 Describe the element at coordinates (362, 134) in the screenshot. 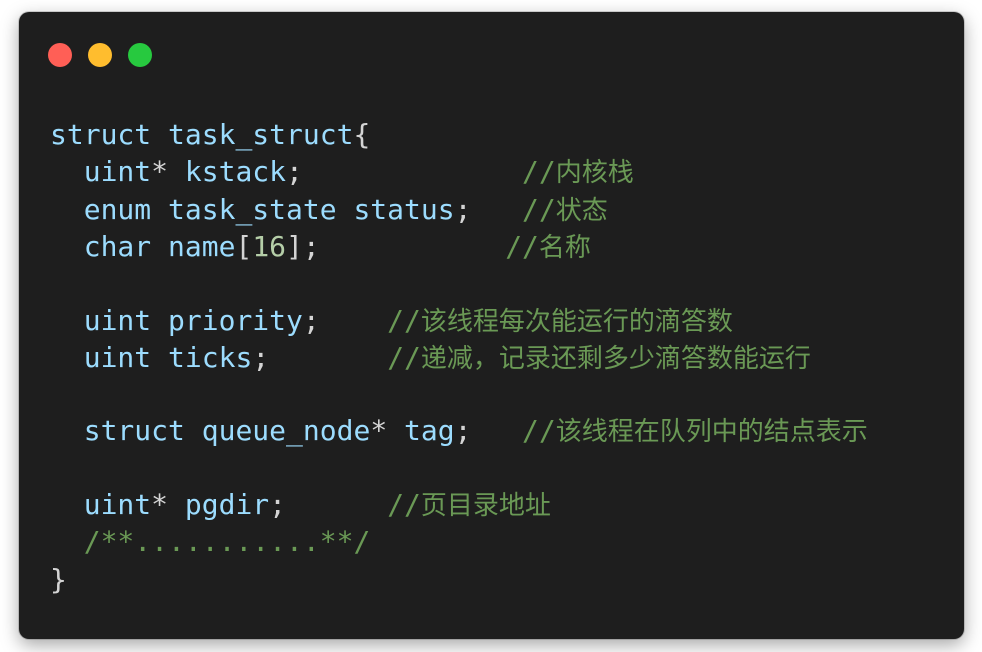

I see `open-brace: {` at that location.